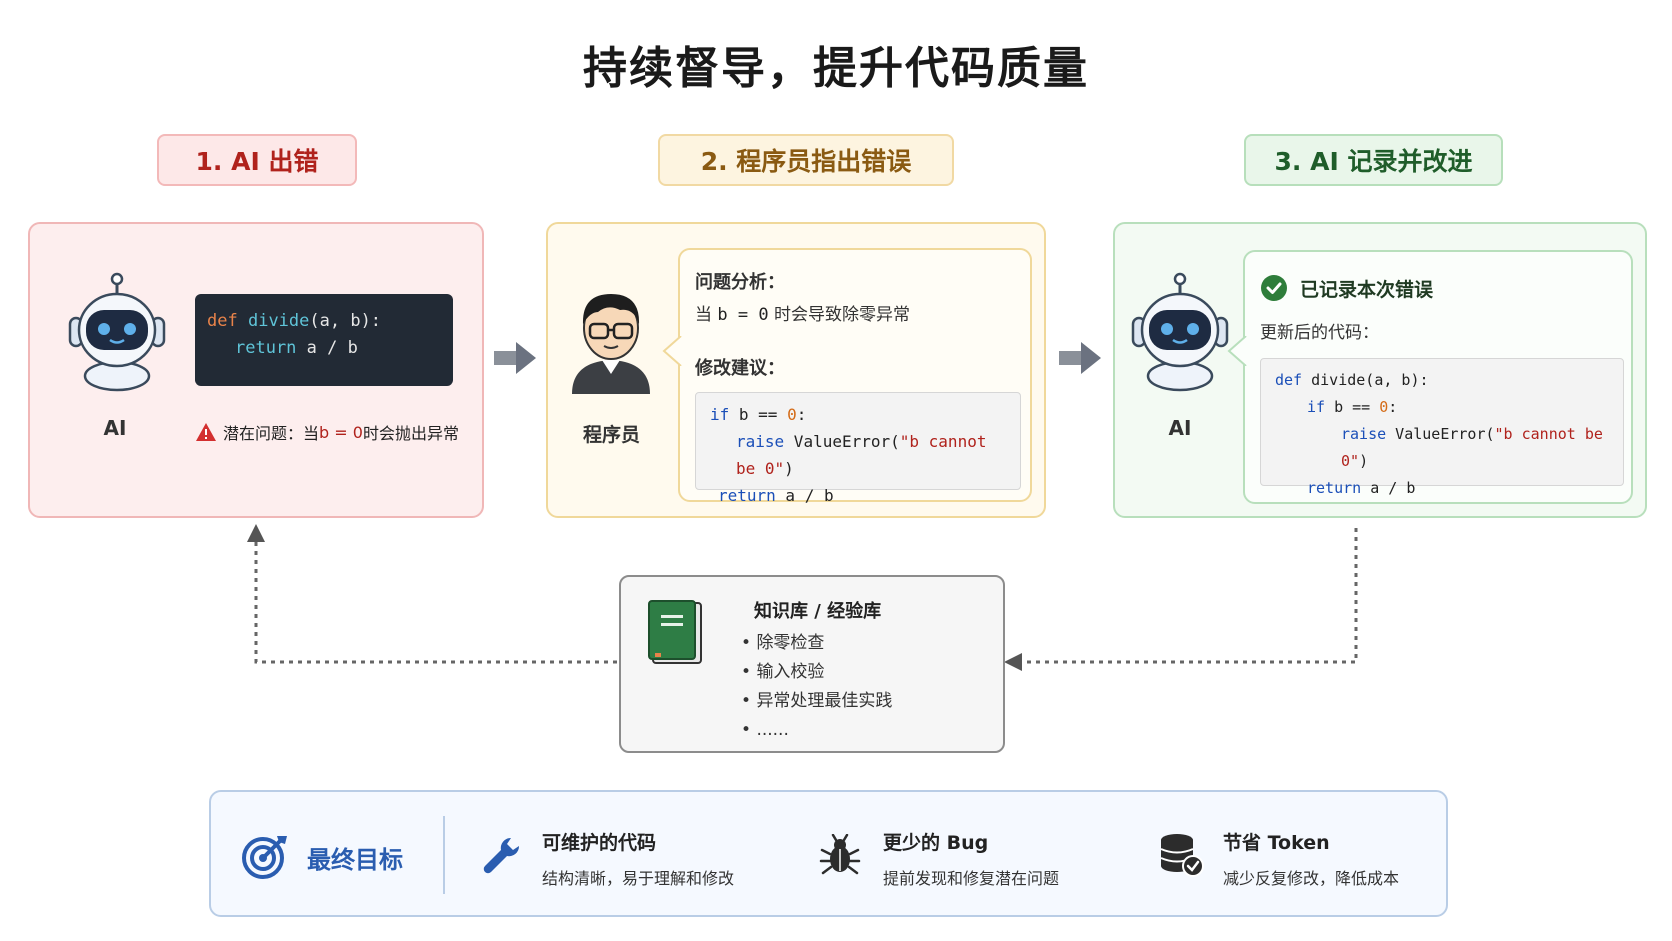 The height and width of the screenshot is (941, 1672). What do you see at coordinates (783, 672) in the screenshot?
I see `list-item: • 输入校验` at bounding box center [783, 672].